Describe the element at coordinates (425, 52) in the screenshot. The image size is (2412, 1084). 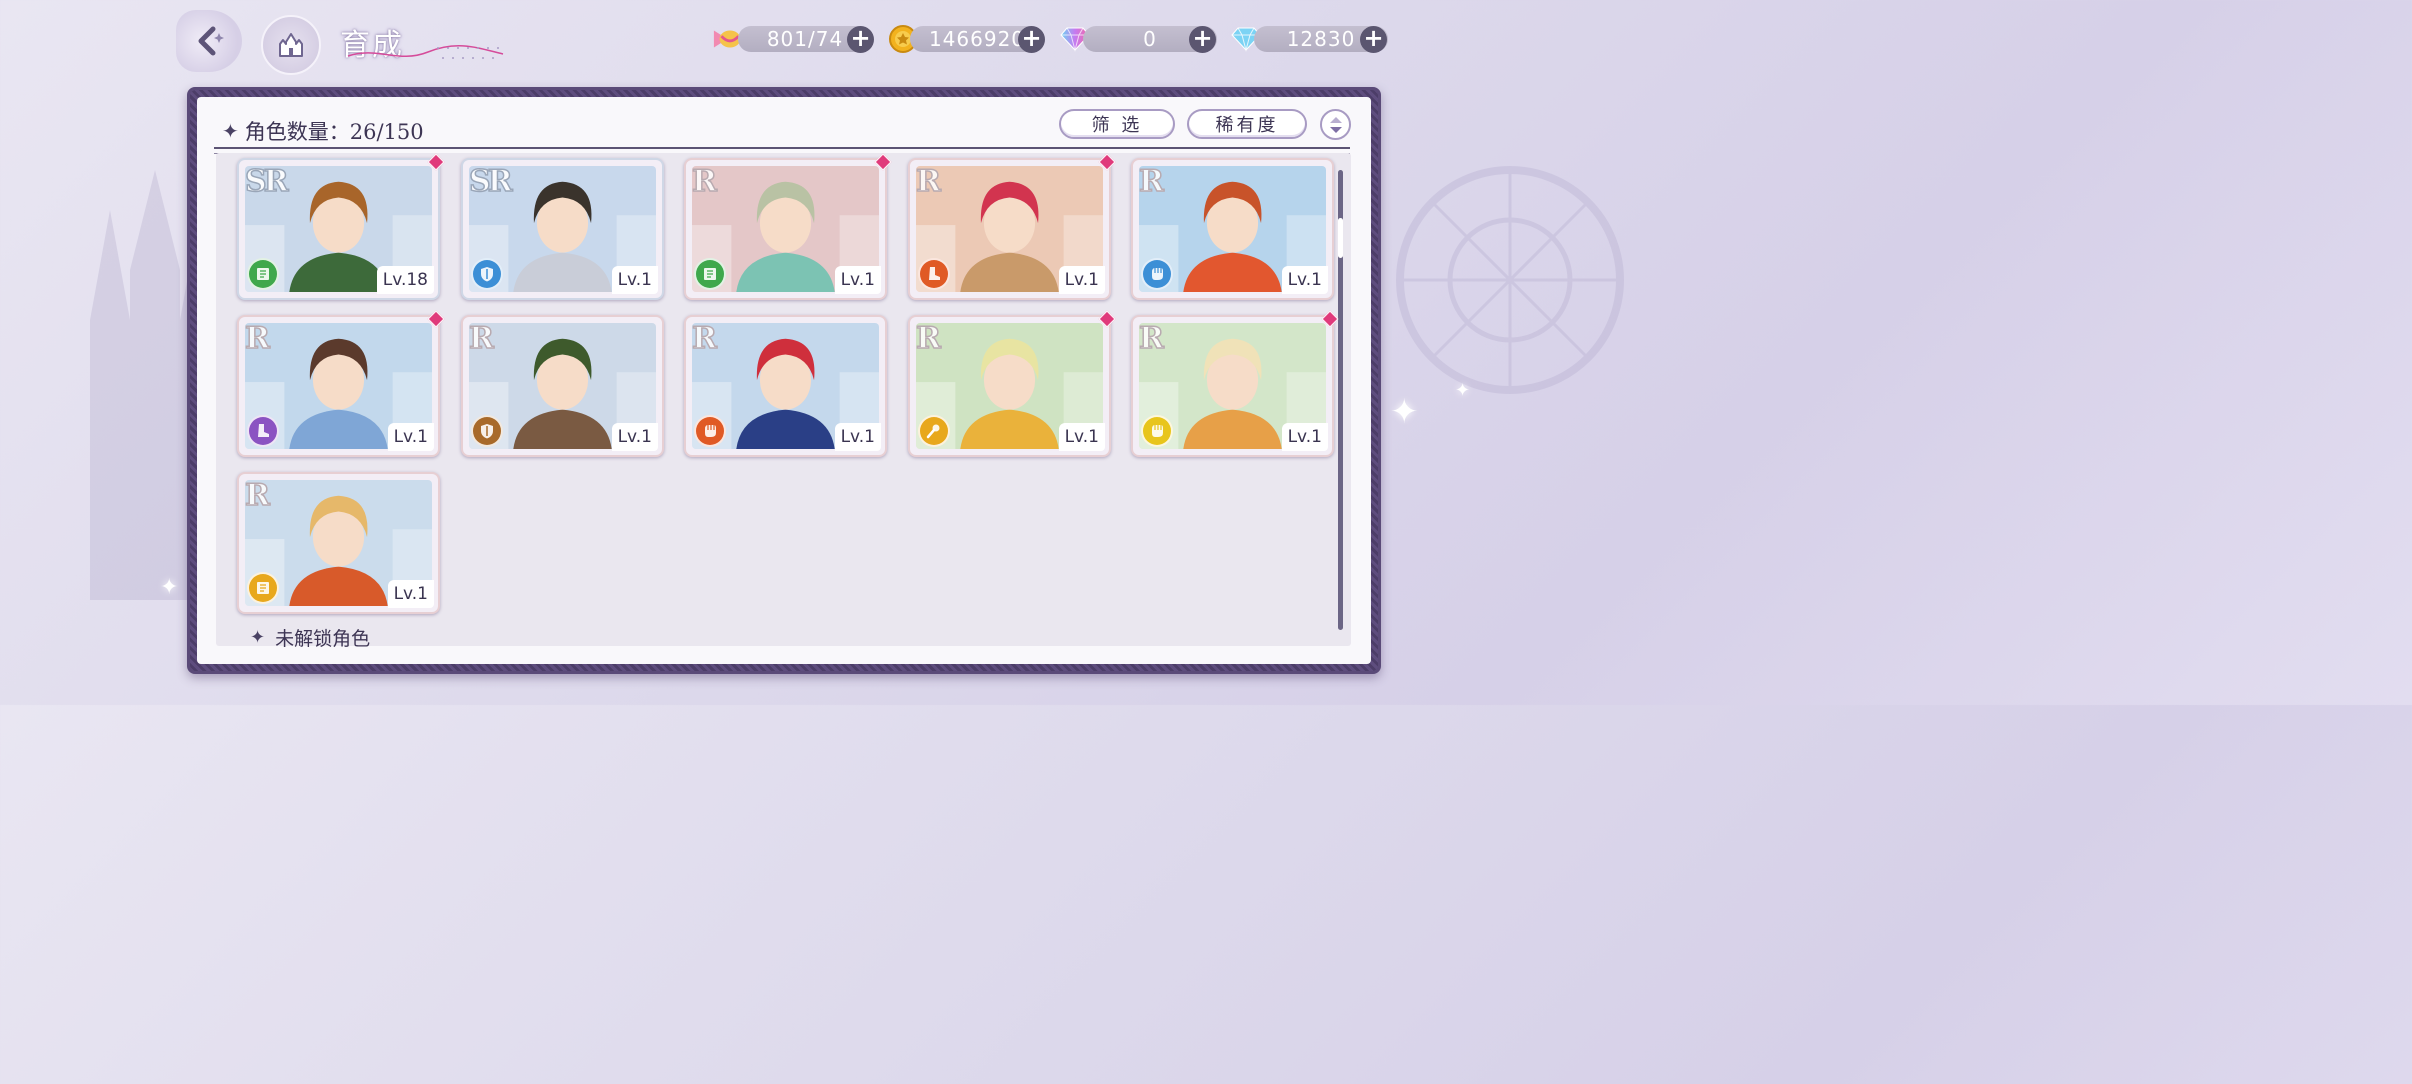
I see `title-underline-decoration` at that location.